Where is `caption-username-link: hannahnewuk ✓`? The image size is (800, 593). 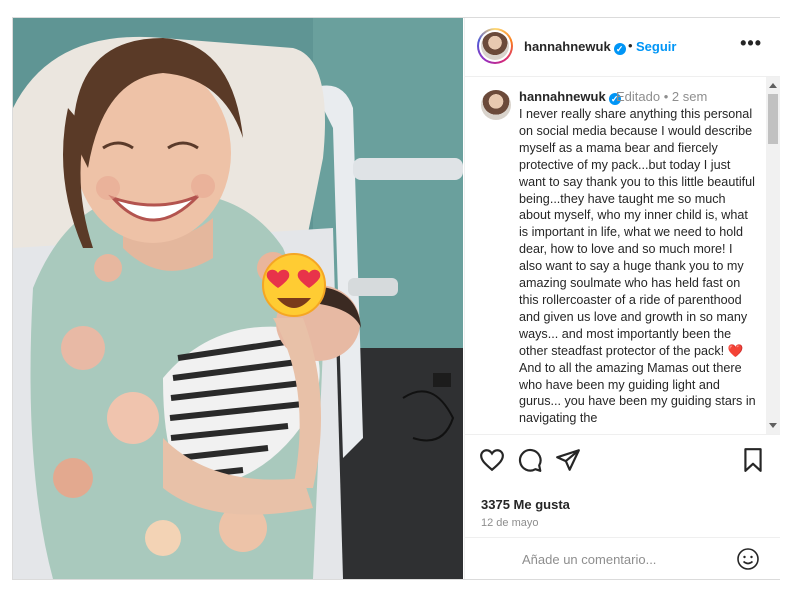 caption-username-link: hannahnewuk ✓ is located at coordinates (570, 97).